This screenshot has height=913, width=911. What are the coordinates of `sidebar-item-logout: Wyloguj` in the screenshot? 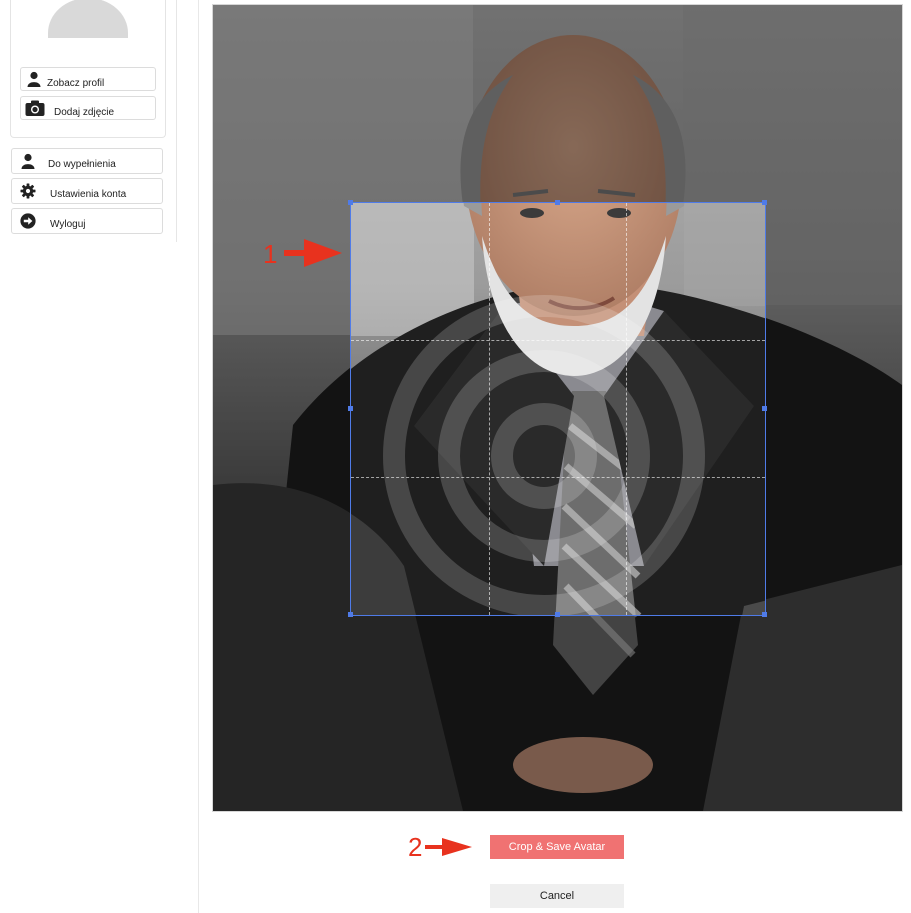 It's located at (87, 221).